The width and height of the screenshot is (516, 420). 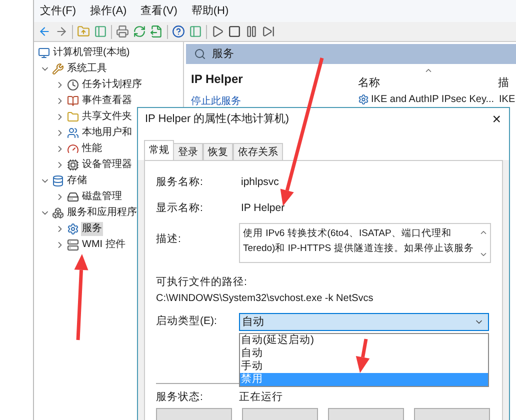 What do you see at coordinates (428, 70) in the screenshot?
I see `sort-icon` at bounding box center [428, 70].